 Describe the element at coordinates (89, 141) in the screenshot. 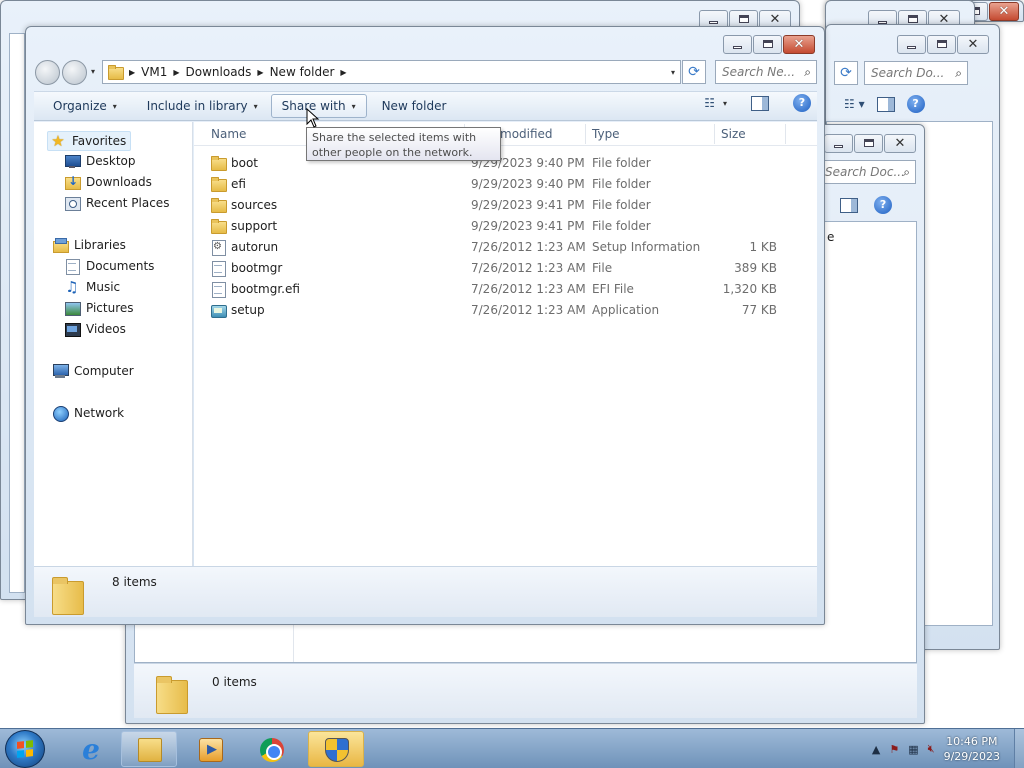

I see `nav-favorites: ★ Favorites` at that location.